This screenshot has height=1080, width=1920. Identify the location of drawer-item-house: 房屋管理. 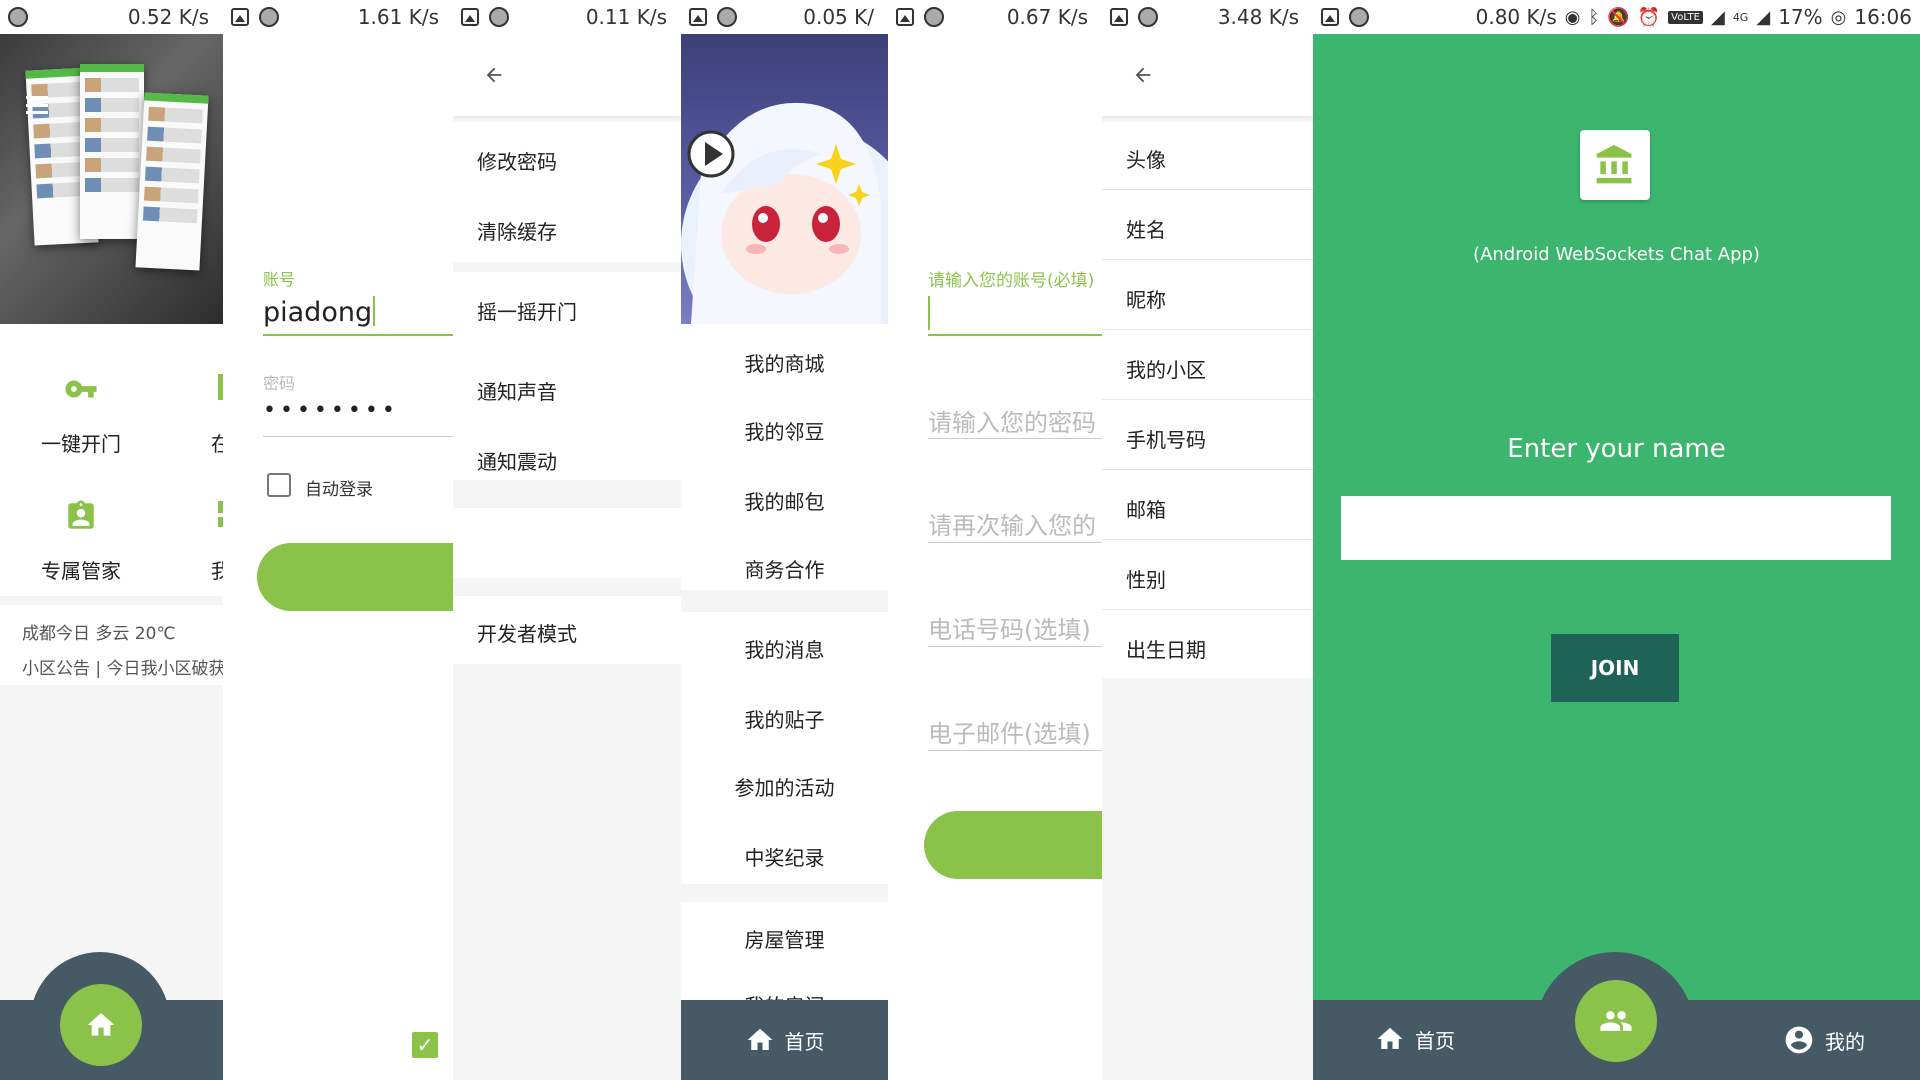
(784, 938).